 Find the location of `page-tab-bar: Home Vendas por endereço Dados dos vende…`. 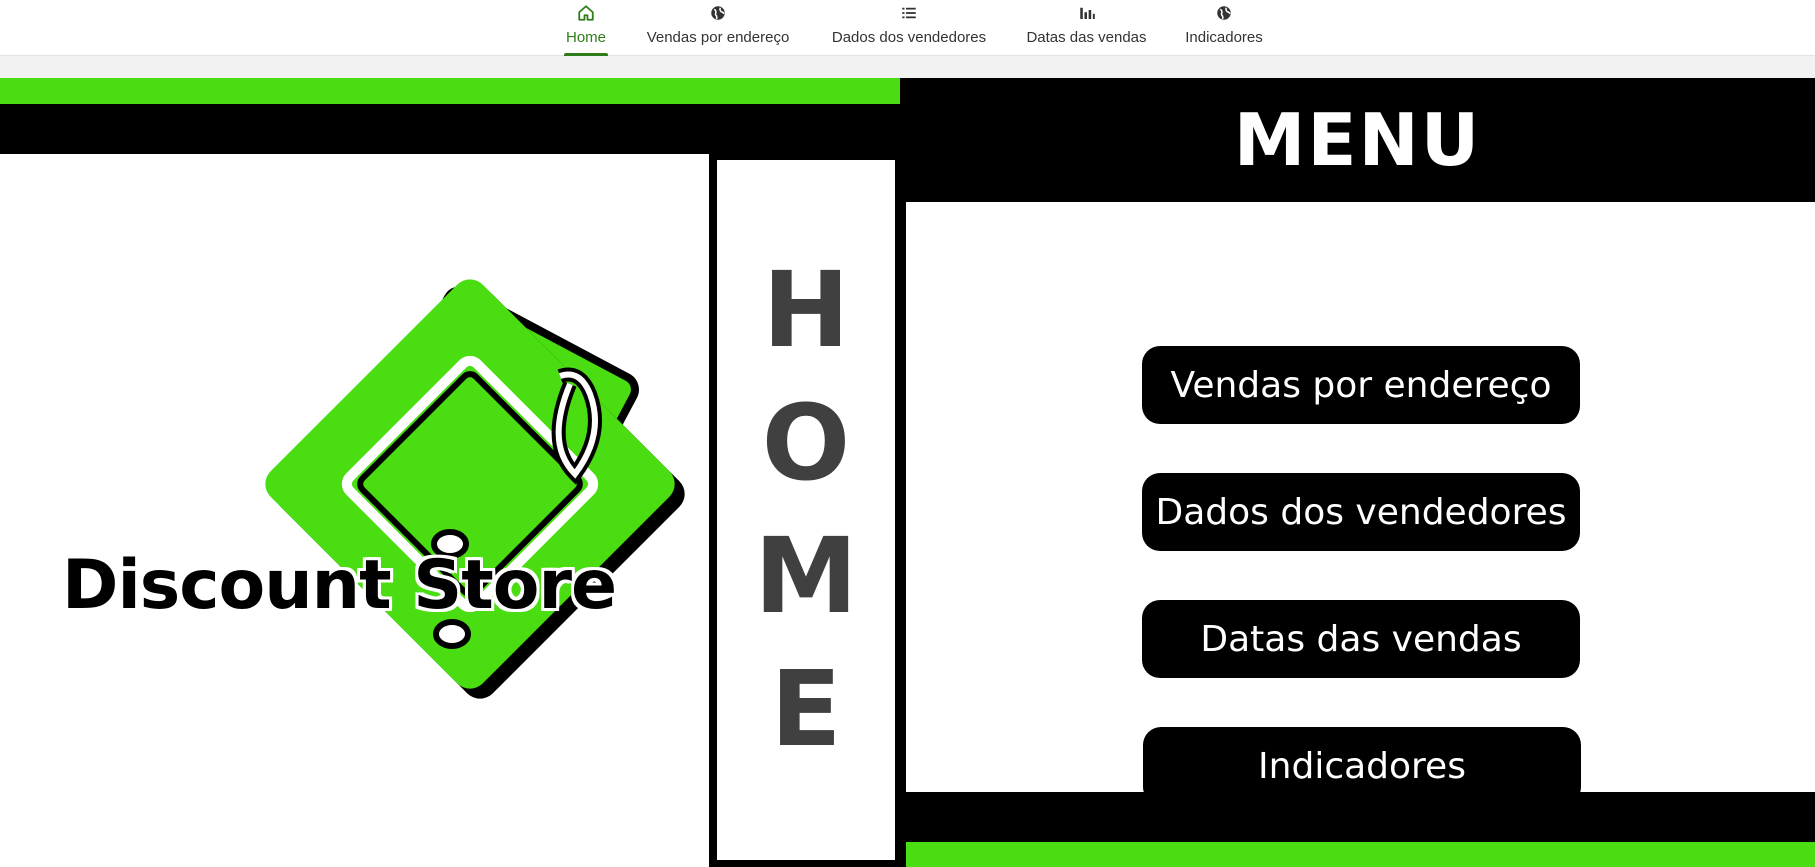

page-tab-bar: Home Vendas por endereço Dados dos vende… is located at coordinates (907, 28).